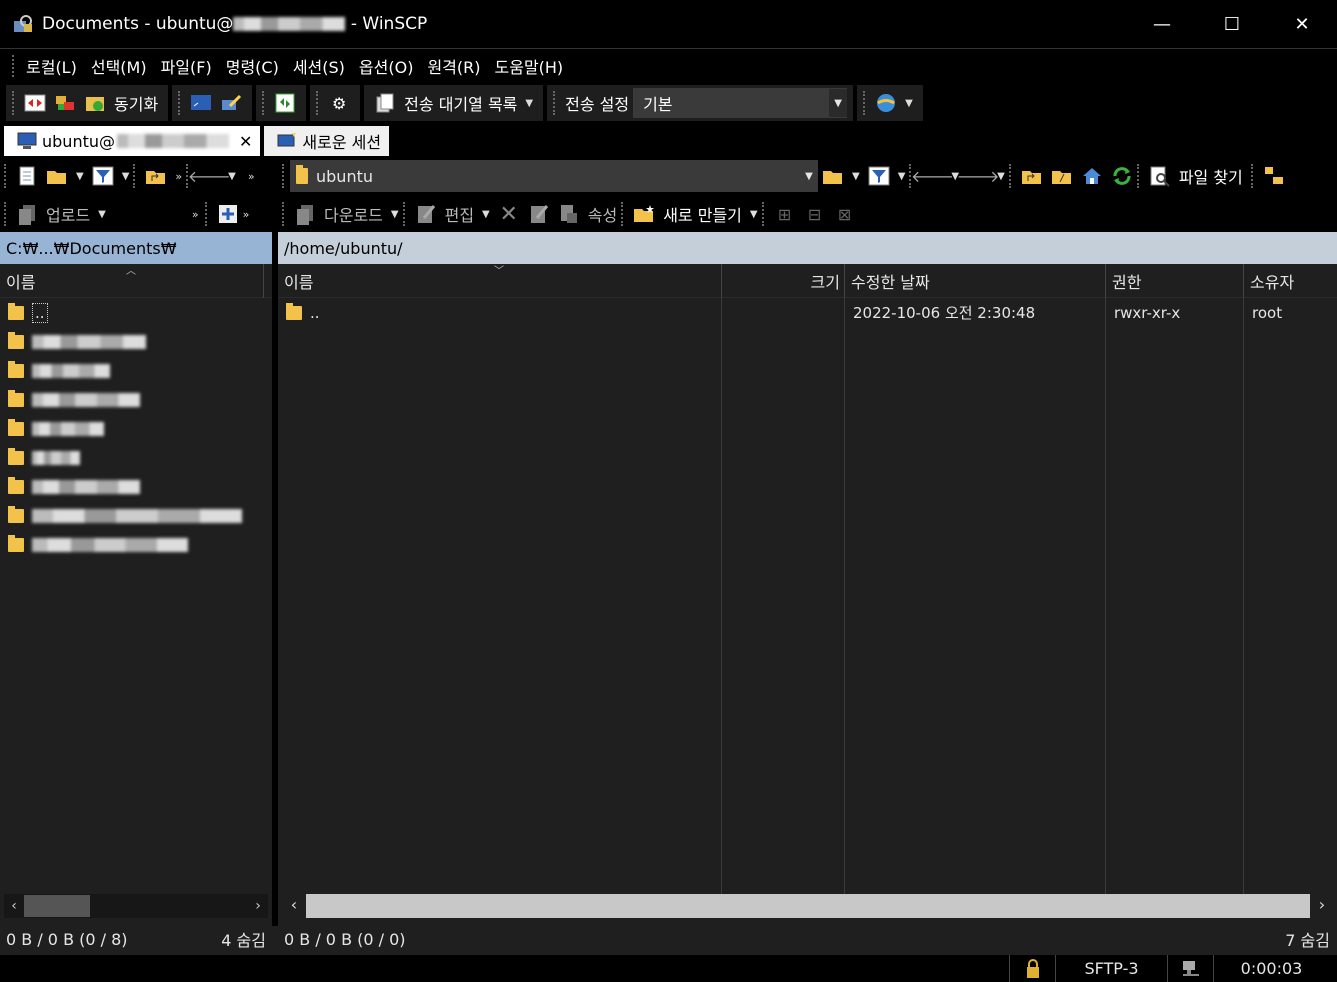 The width and height of the screenshot is (1337, 982). I want to click on maximize-button: ☐, so click(1232, 24).